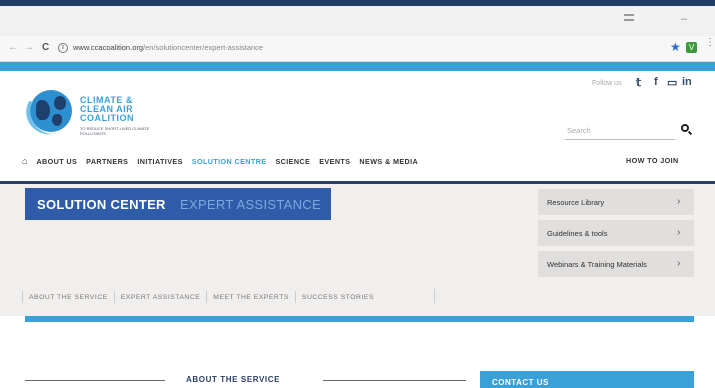  I want to click on page-subtitle: EXPERT ASSISTANCE, so click(250, 204).